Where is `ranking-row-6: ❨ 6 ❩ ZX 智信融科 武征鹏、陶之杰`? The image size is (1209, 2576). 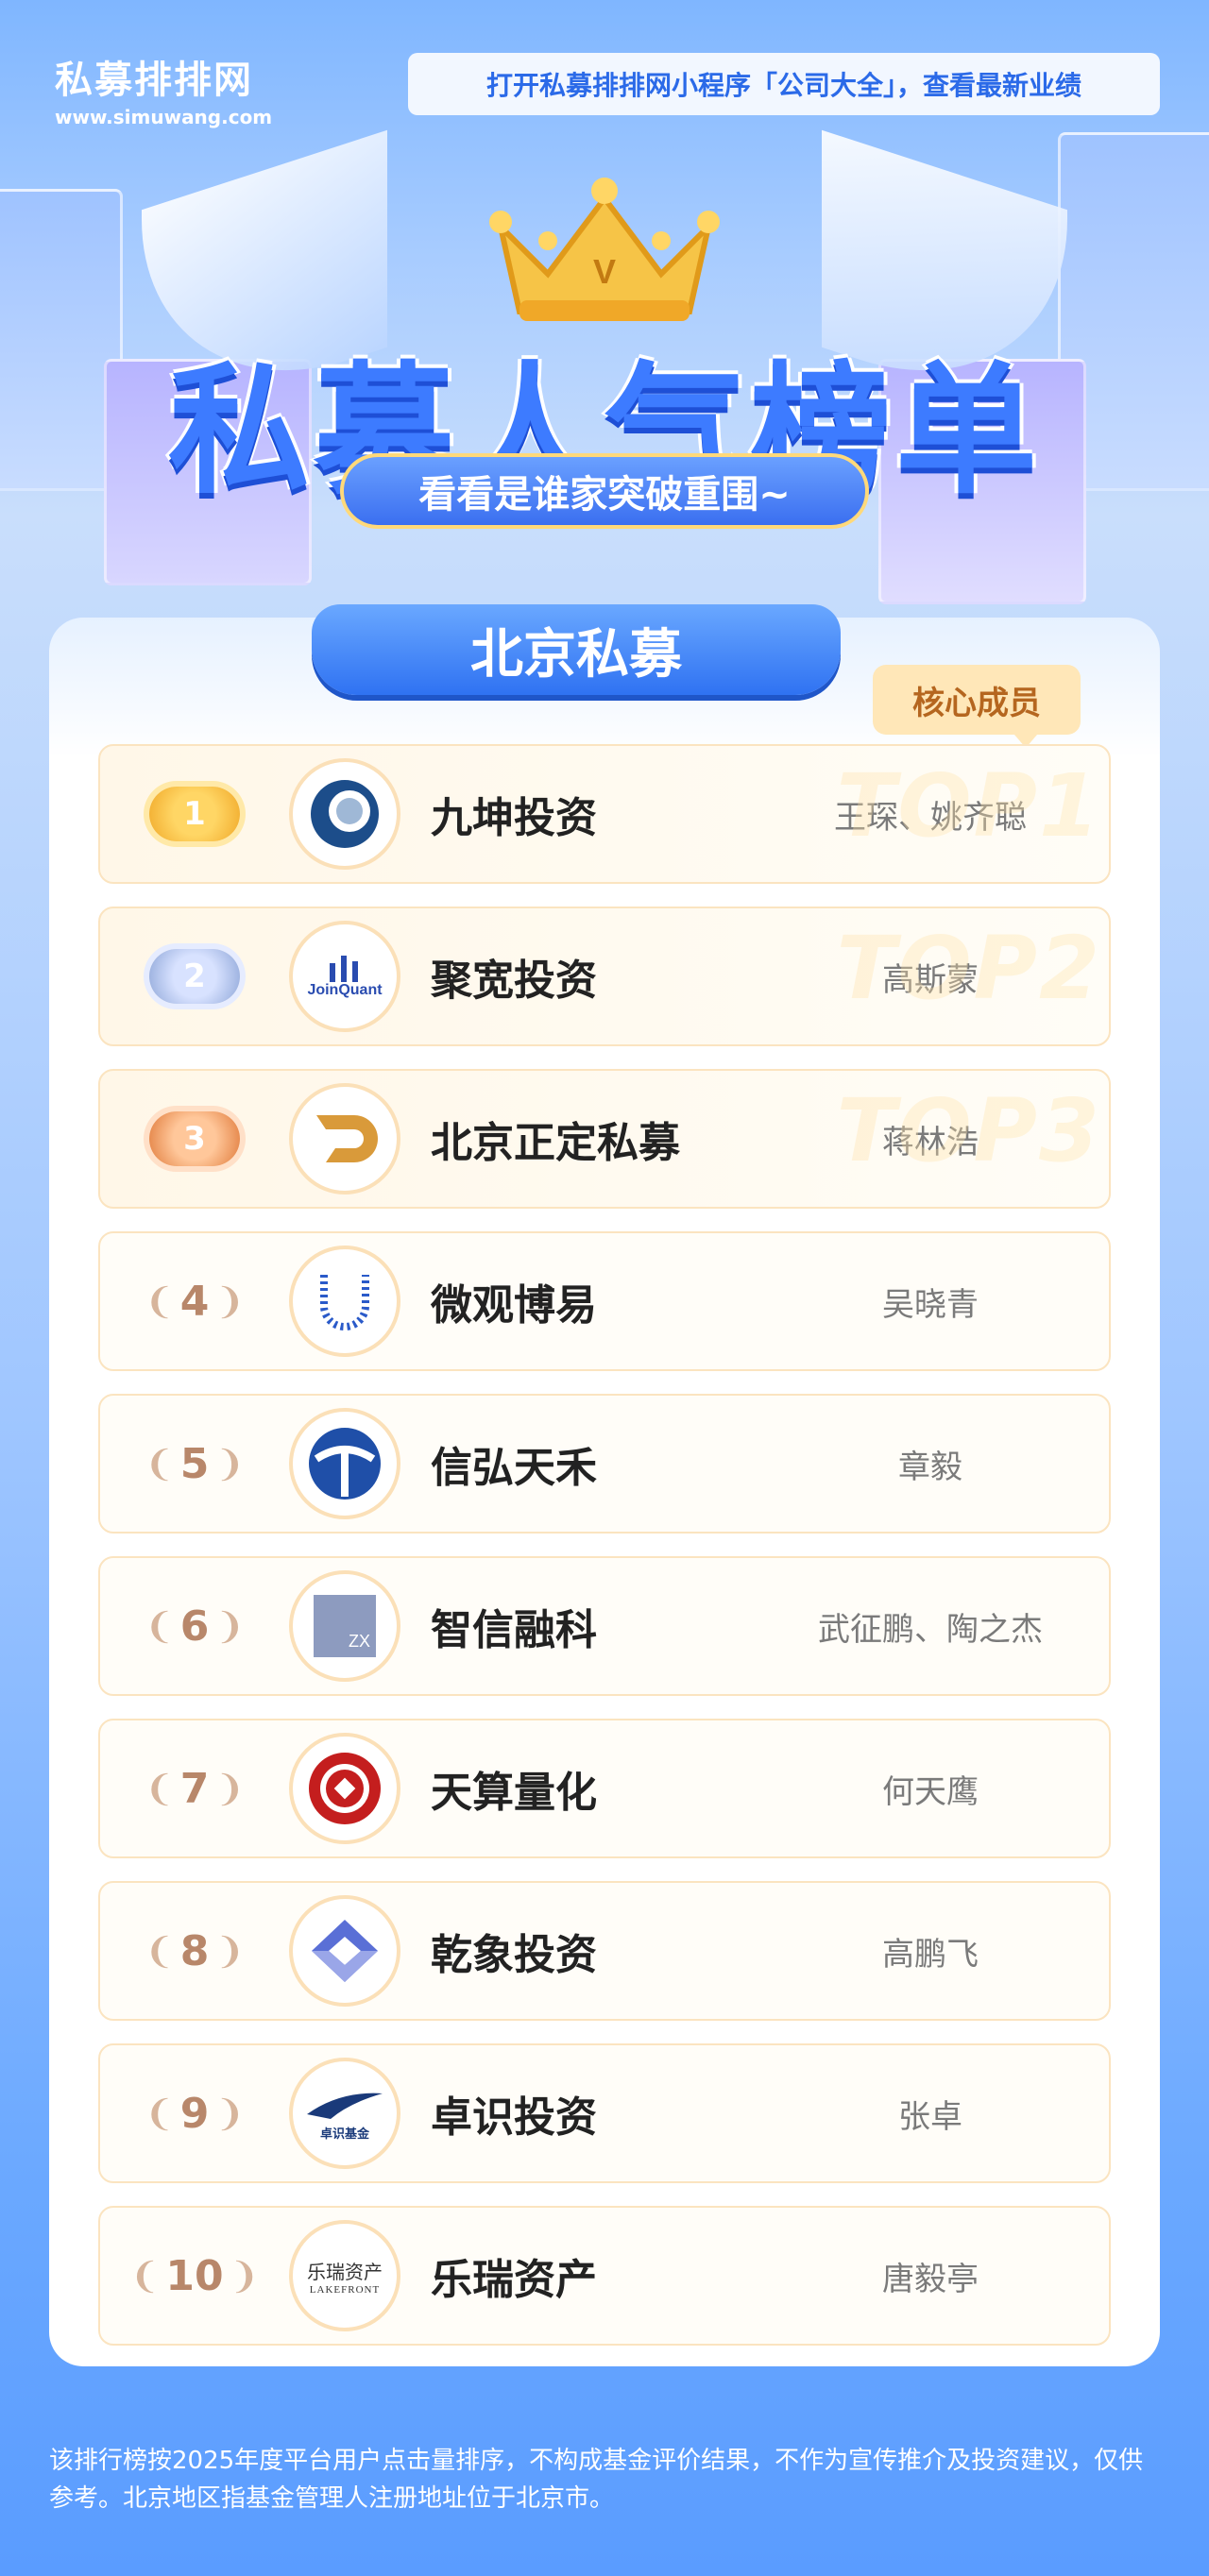
ranking-row-6: ❨ 6 ❩ ZX 智信融科 武征鹏、陶之杰 is located at coordinates (604, 1626).